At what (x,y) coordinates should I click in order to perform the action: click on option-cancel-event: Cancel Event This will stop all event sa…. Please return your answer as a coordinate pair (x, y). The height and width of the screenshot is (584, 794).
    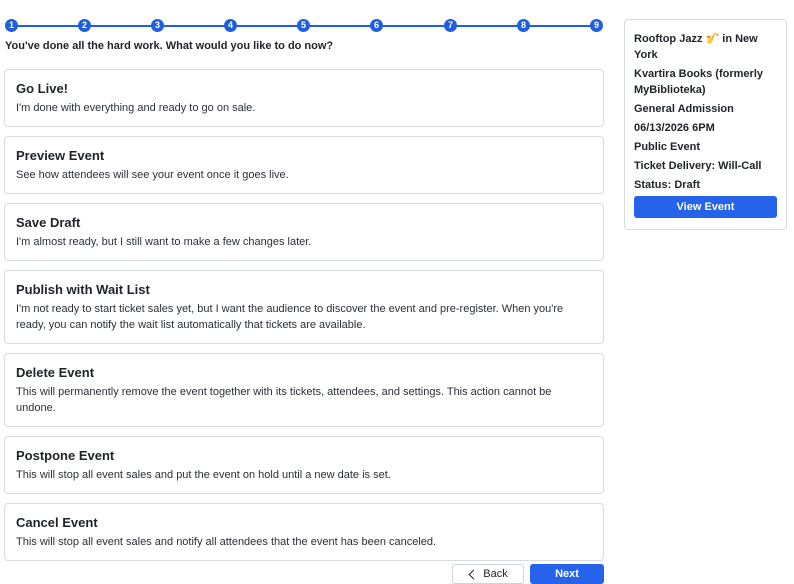
    Looking at the image, I should click on (304, 532).